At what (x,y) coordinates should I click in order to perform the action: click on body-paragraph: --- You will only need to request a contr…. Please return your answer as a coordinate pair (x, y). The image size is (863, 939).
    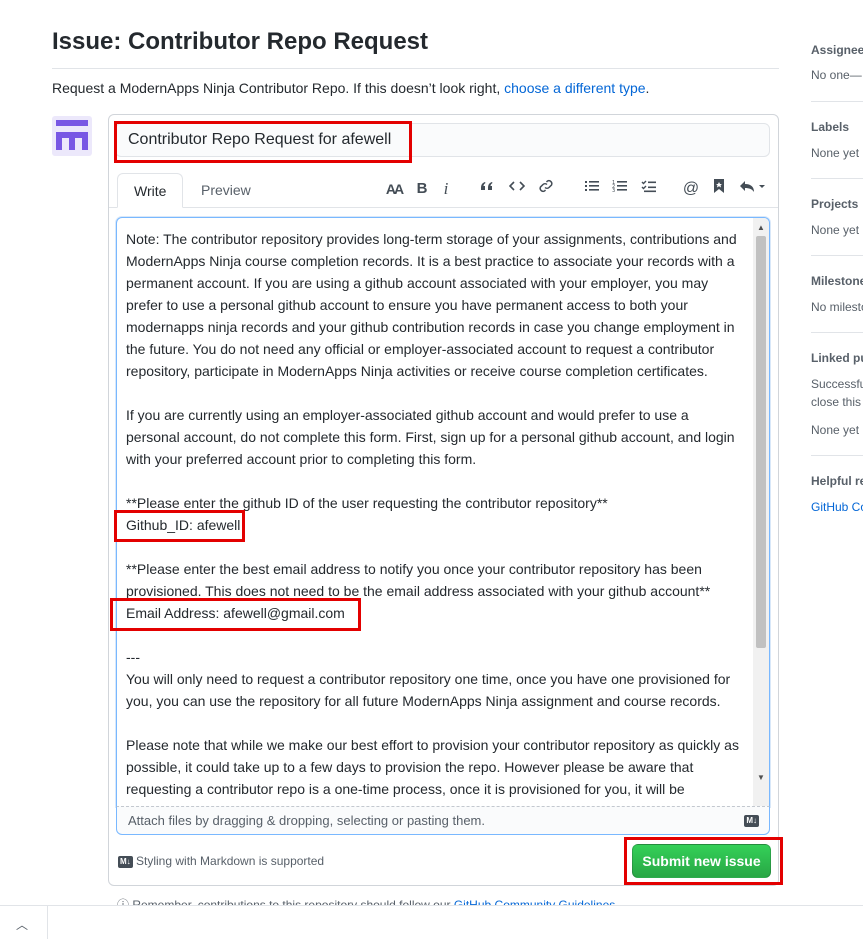
    Looking at the image, I should click on (437, 679).